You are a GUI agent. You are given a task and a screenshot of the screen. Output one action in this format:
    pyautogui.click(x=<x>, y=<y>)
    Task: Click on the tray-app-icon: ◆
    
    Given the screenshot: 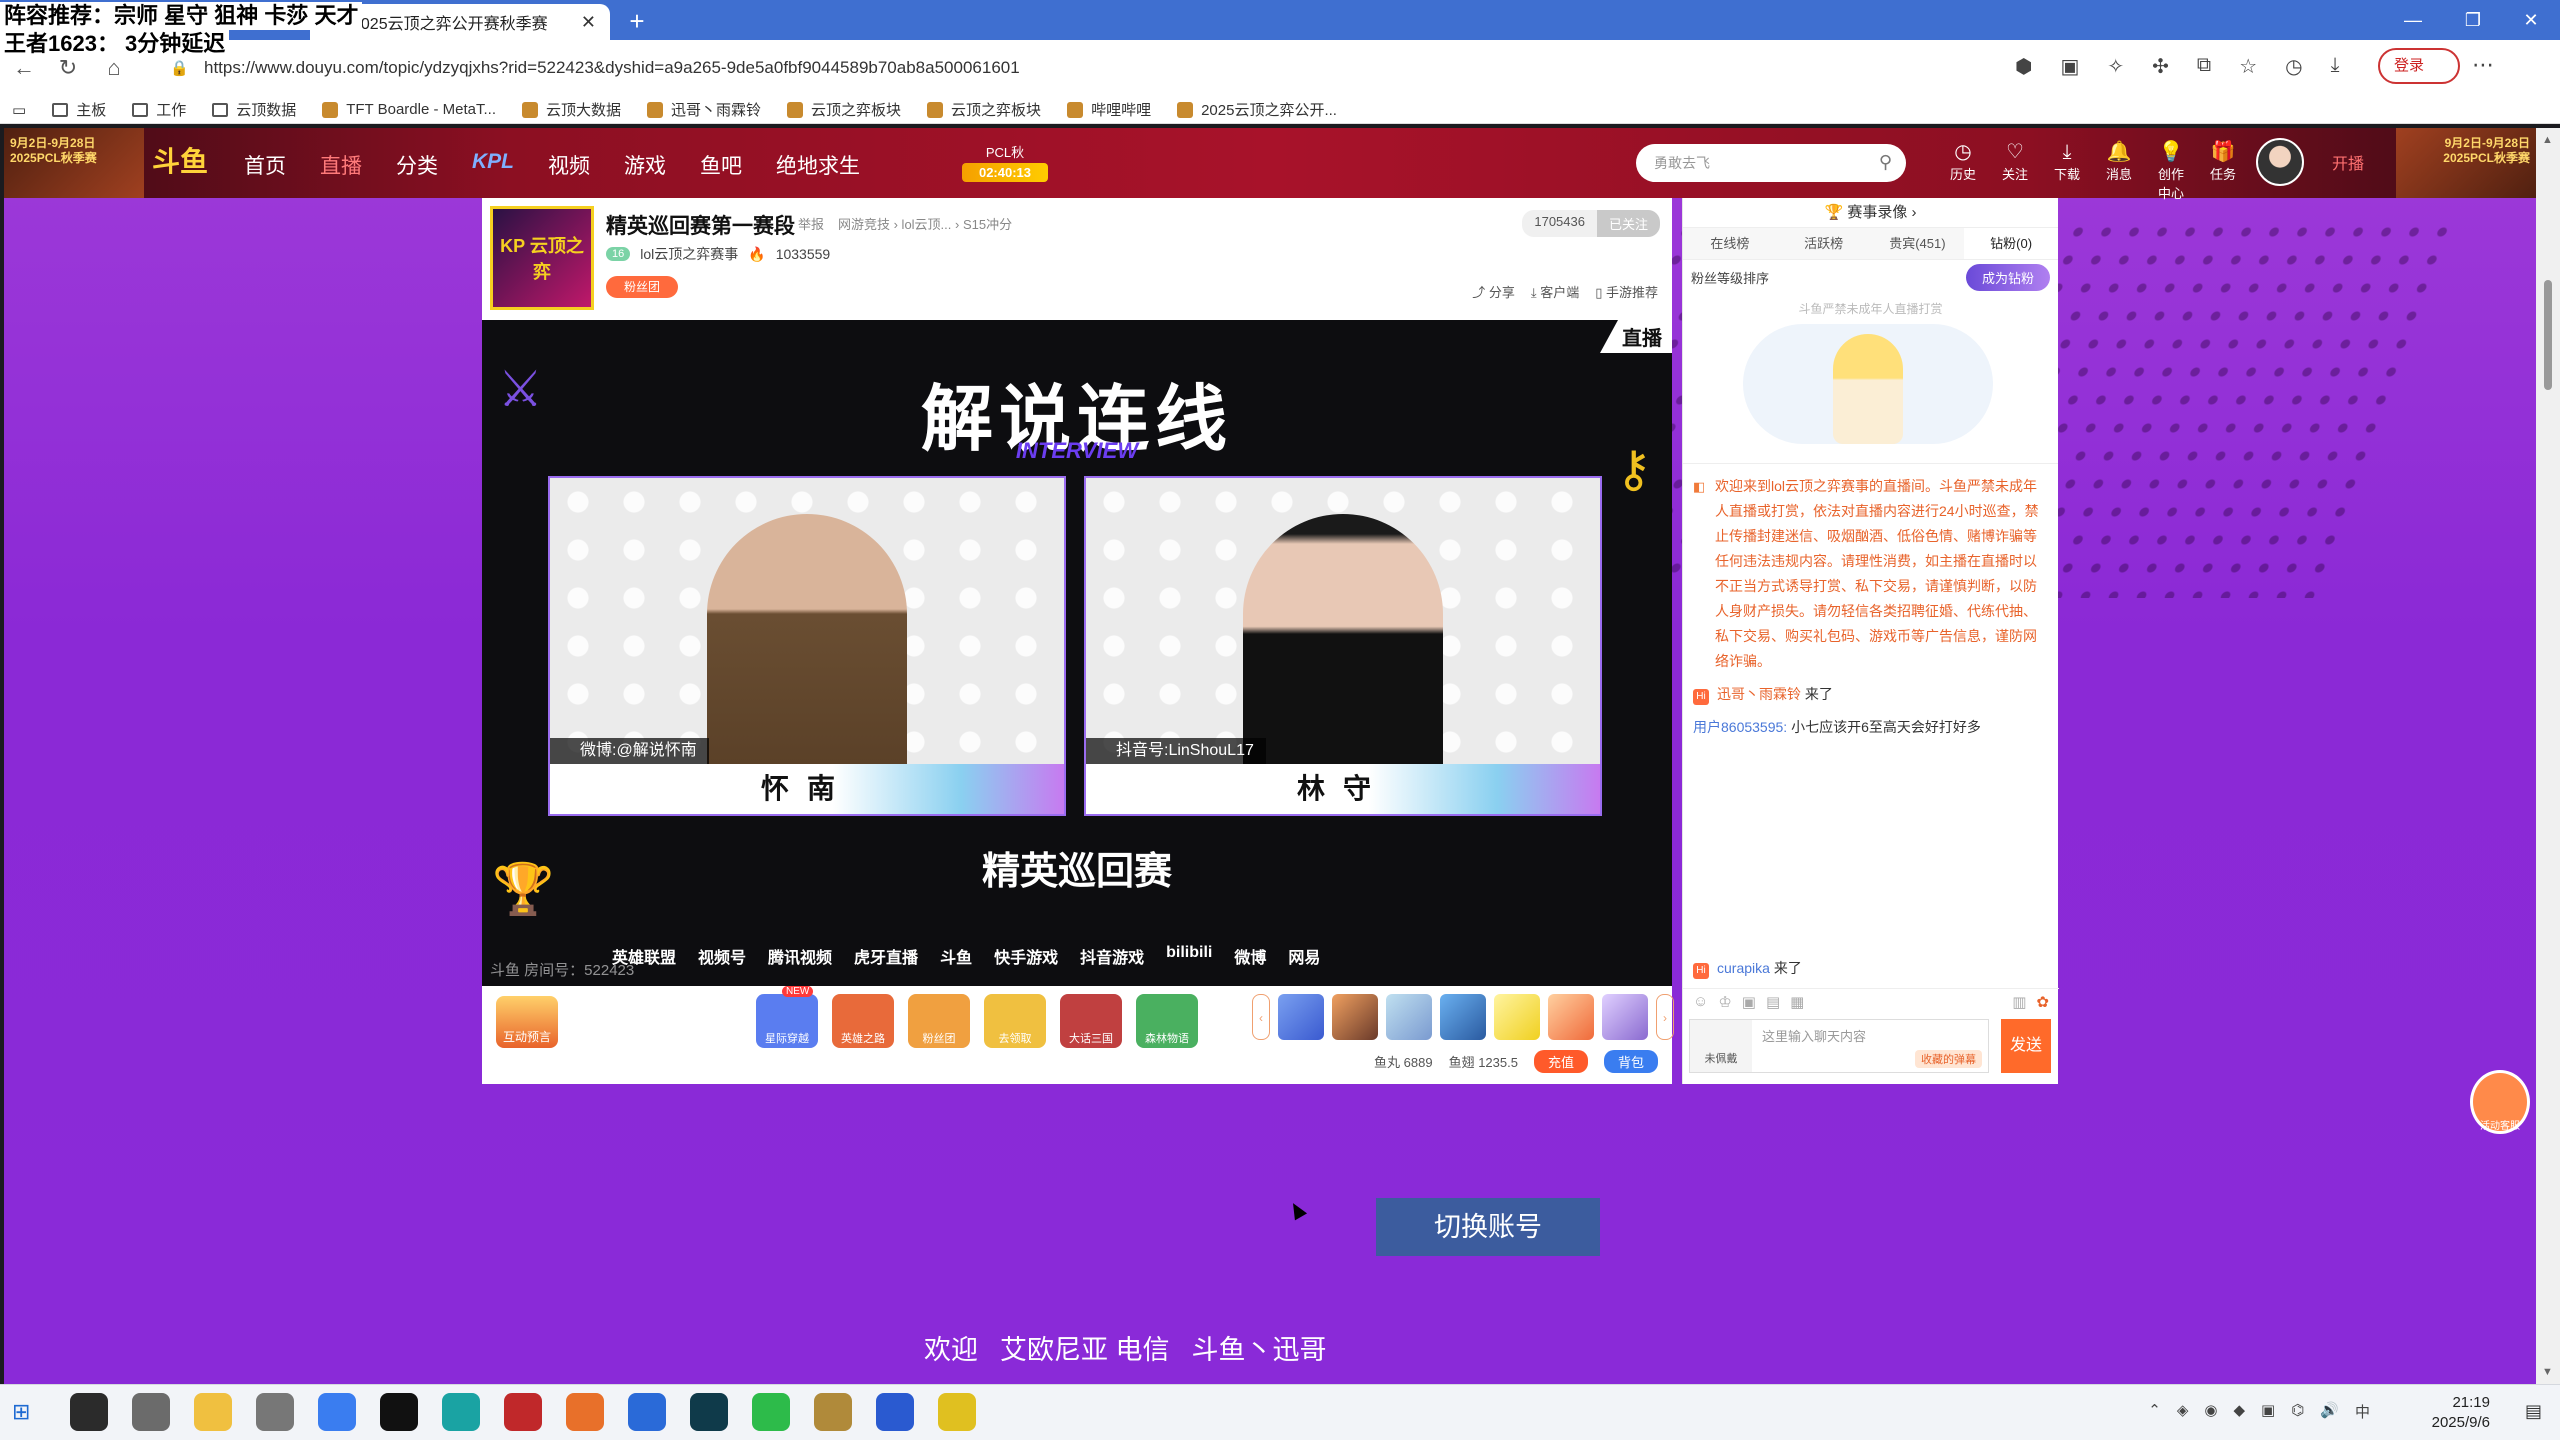 What is the action you would take?
    pyautogui.click(x=2239, y=1411)
    